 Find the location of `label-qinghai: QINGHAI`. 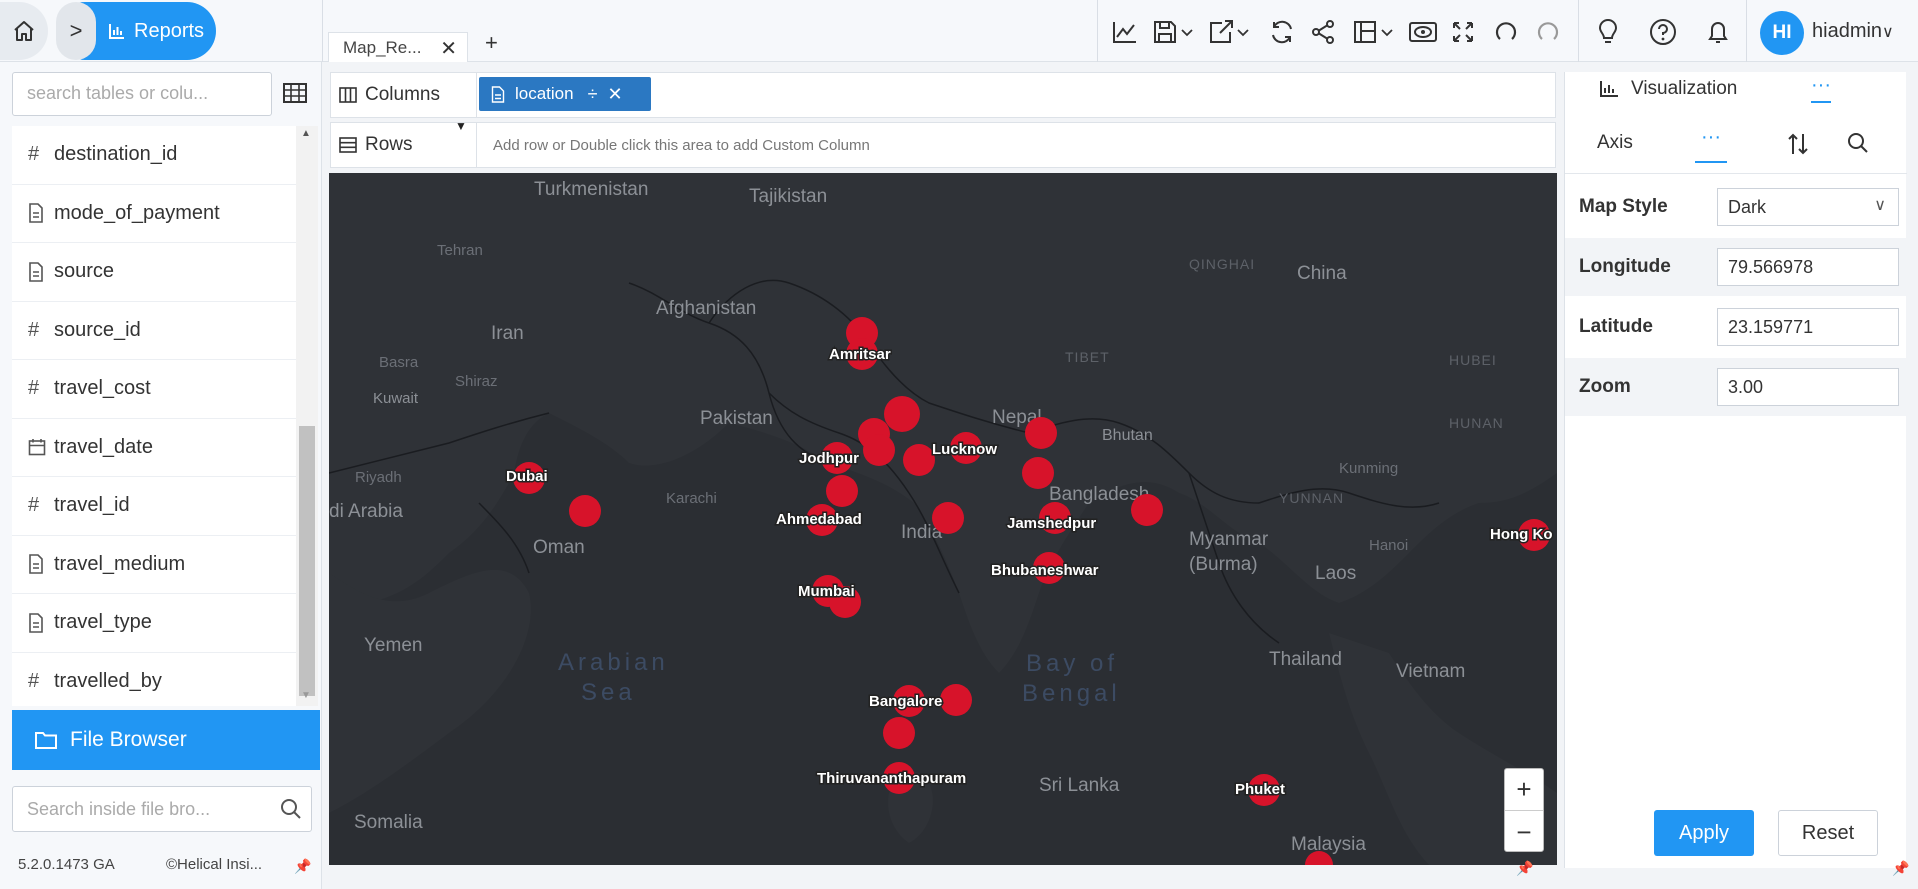

label-qinghai: QINGHAI is located at coordinates (1222, 264).